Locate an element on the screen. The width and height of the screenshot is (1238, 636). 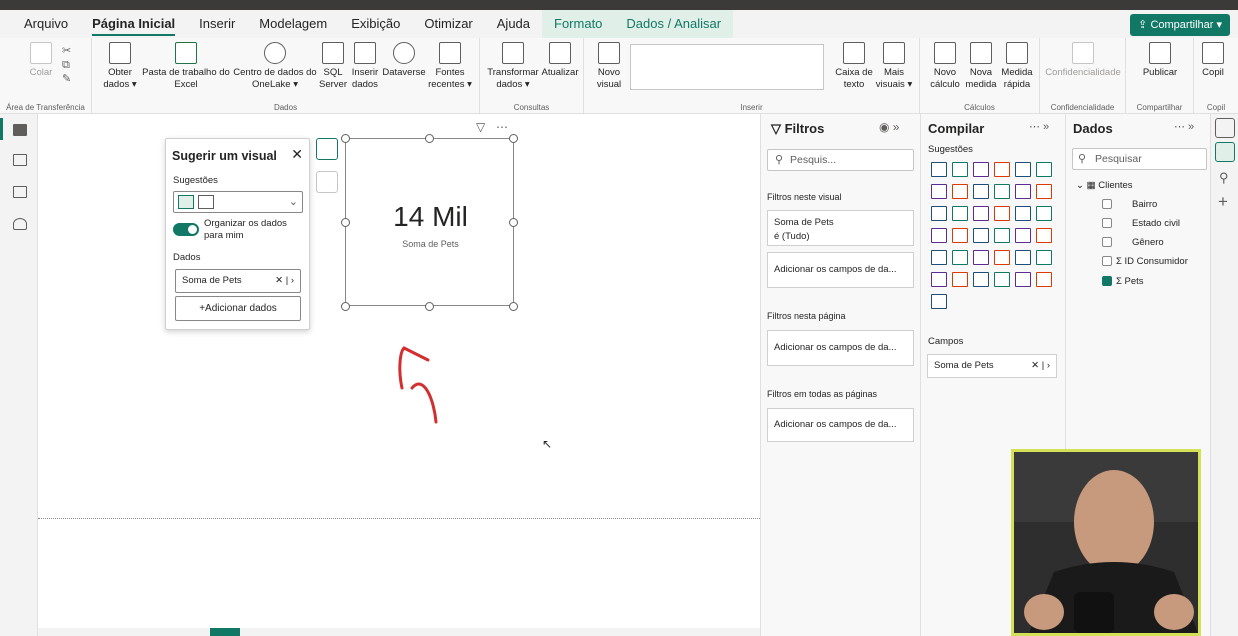
field-id-consumidor: Σ ID Consumidor is located at coordinates (1152, 261).